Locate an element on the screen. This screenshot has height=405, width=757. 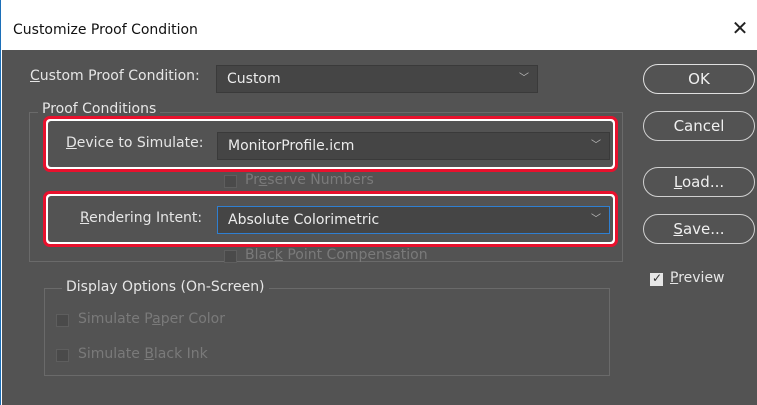
custom-condition-select: Custom ﹀ is located at coordinates (377, 79).